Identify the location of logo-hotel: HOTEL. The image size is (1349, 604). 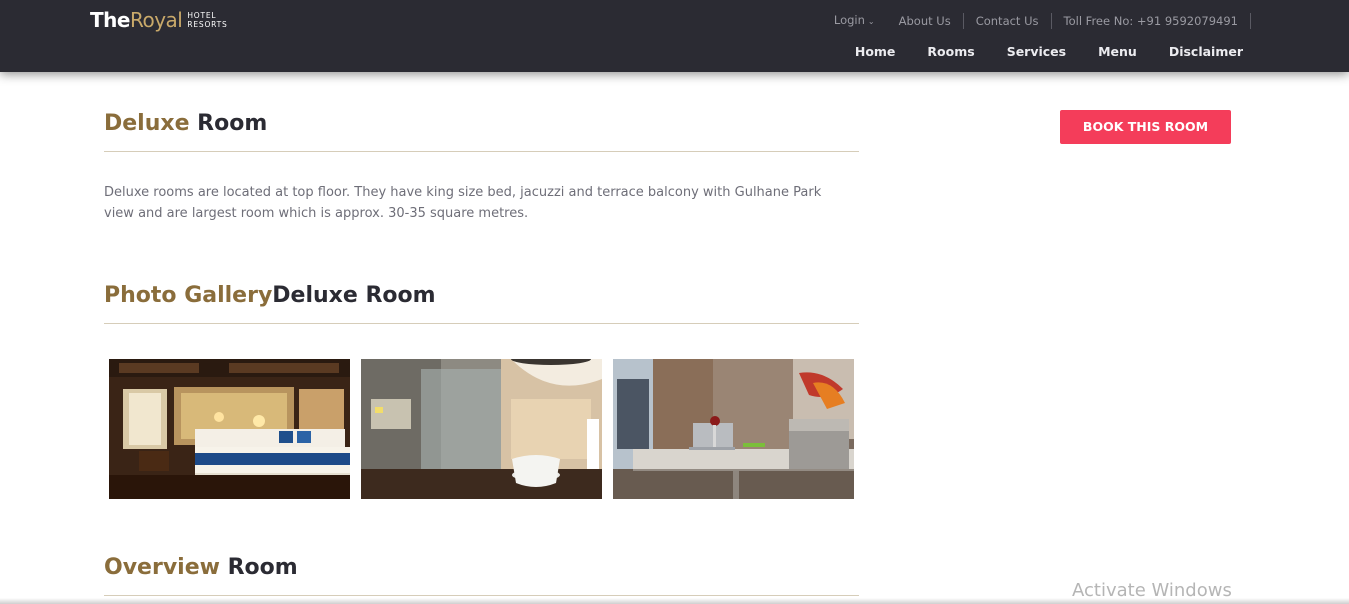
(202, 15).